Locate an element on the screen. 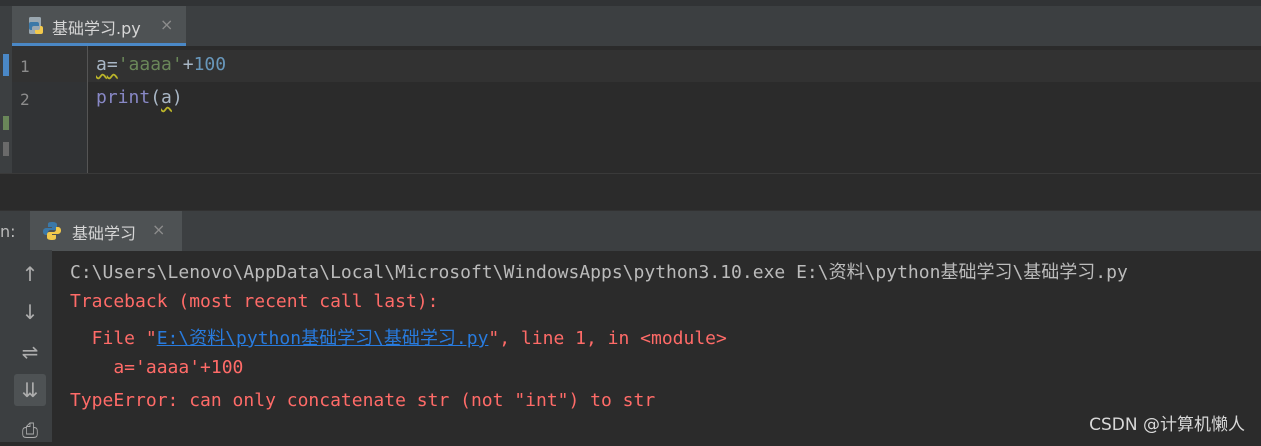  watermark: CSDN @计算机懒人 is located at coordinates (1167, 425).